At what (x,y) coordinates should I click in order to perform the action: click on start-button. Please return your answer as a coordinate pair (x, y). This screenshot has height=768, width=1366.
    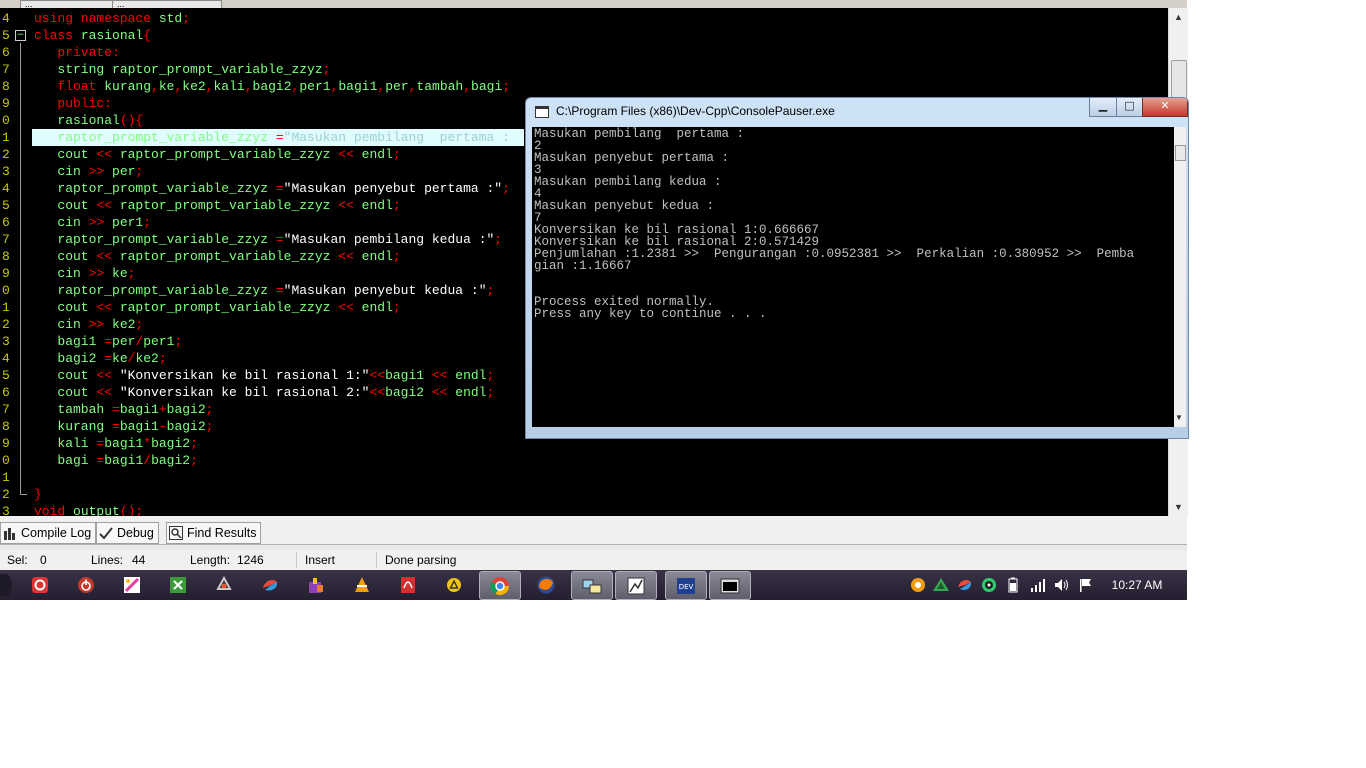
    Looking at the image, I should click on (6, 584).